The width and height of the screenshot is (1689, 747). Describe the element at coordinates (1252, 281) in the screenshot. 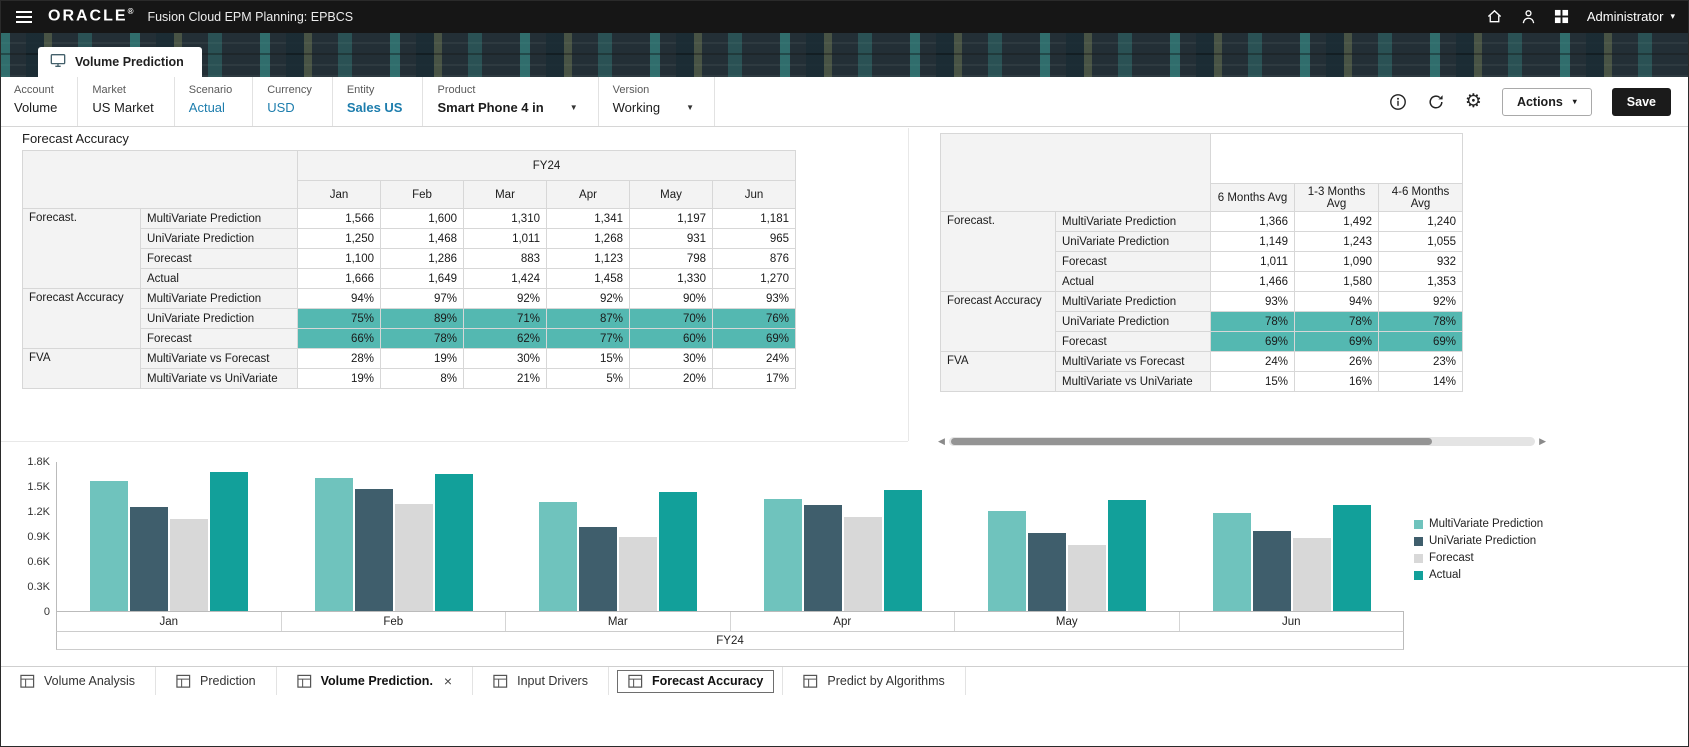

I see `grid-data-cell: 1,466` at that location.